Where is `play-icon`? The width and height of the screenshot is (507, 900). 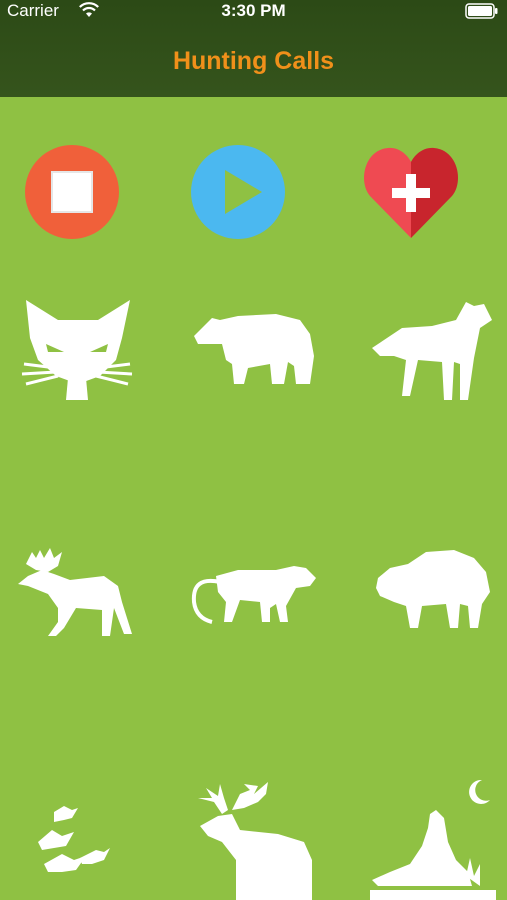 play-icon is located at coordinates (238, 192).